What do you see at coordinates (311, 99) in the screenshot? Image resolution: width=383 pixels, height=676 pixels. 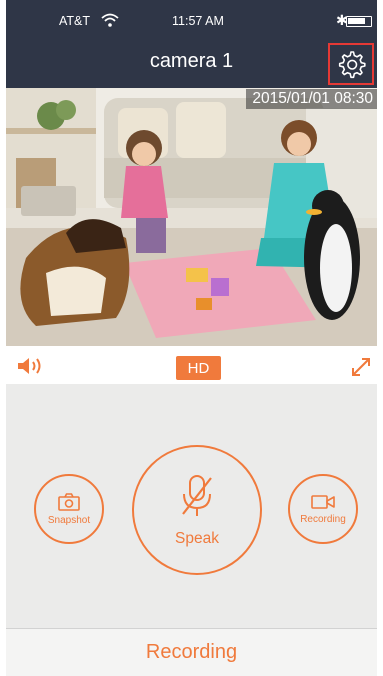 I see `video-timestamp: 2015/01/01 08:30` at bounding box center [311, 99].